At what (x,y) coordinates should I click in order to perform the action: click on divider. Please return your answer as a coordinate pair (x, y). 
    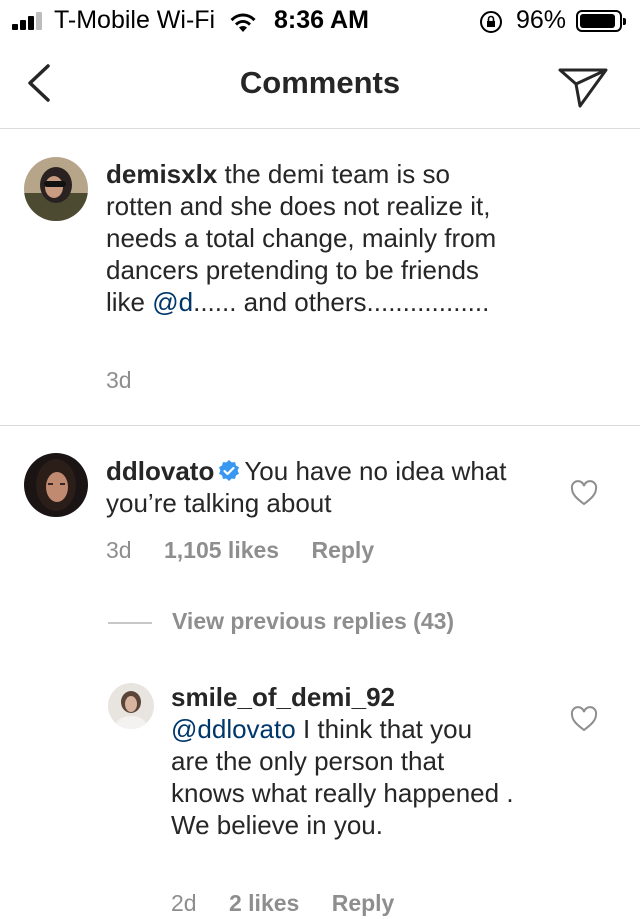
    Looking at the image, I should click on (320, 425).